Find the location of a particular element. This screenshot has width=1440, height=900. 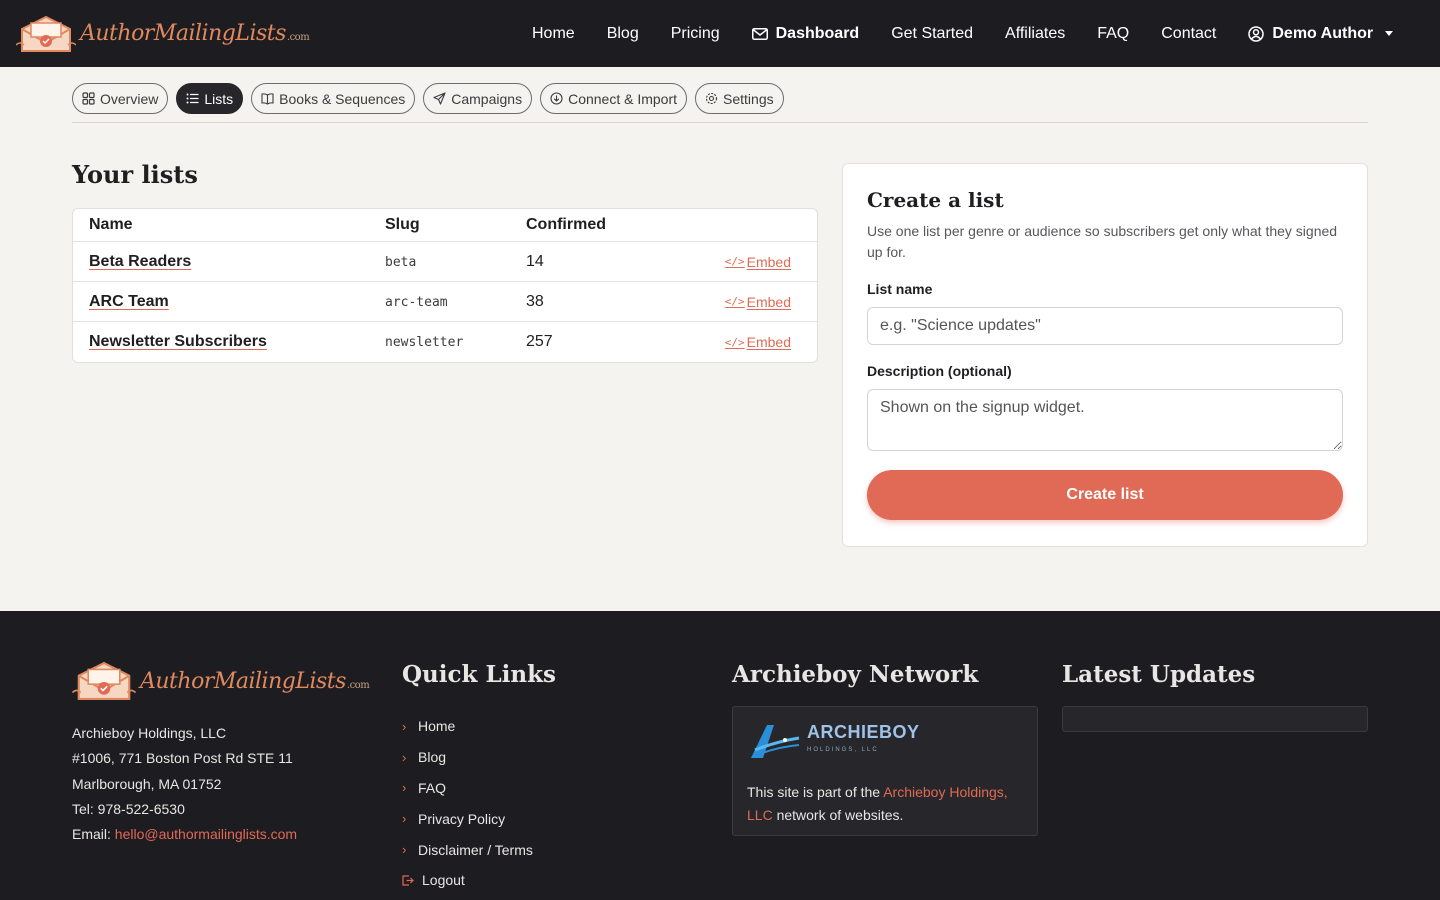

nav-dashboard: Dashboard is located at coordinates (805, 33).